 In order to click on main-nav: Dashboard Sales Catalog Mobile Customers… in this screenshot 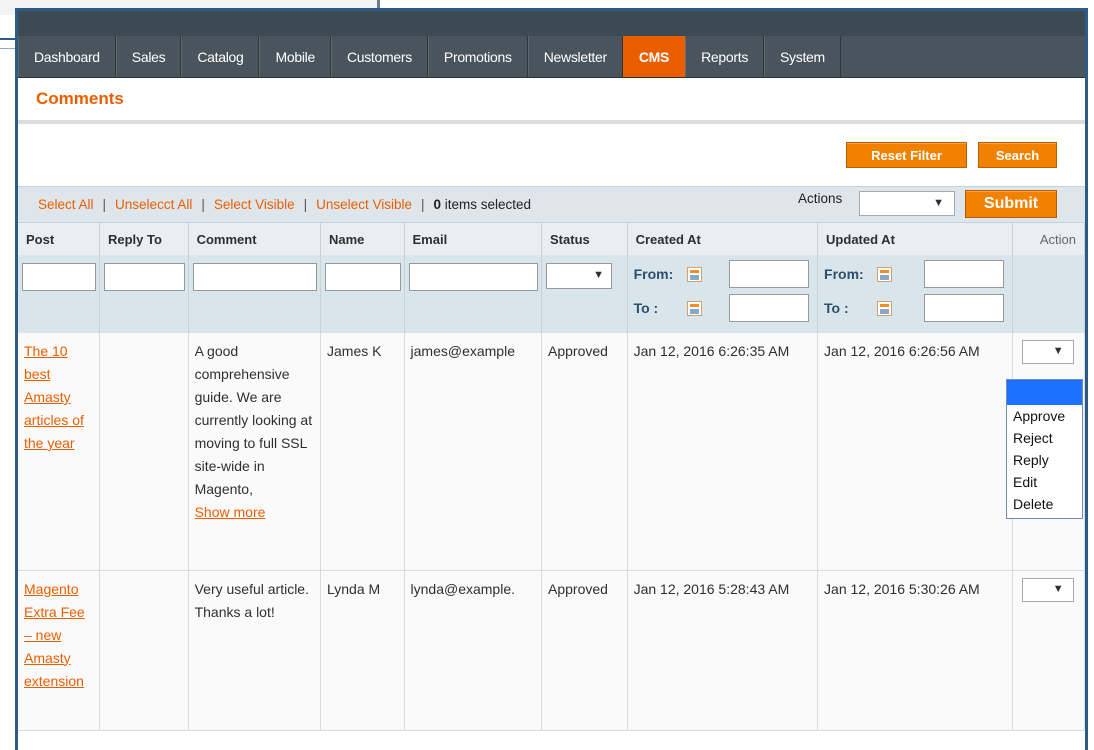, I will do `click(551, 57)`.